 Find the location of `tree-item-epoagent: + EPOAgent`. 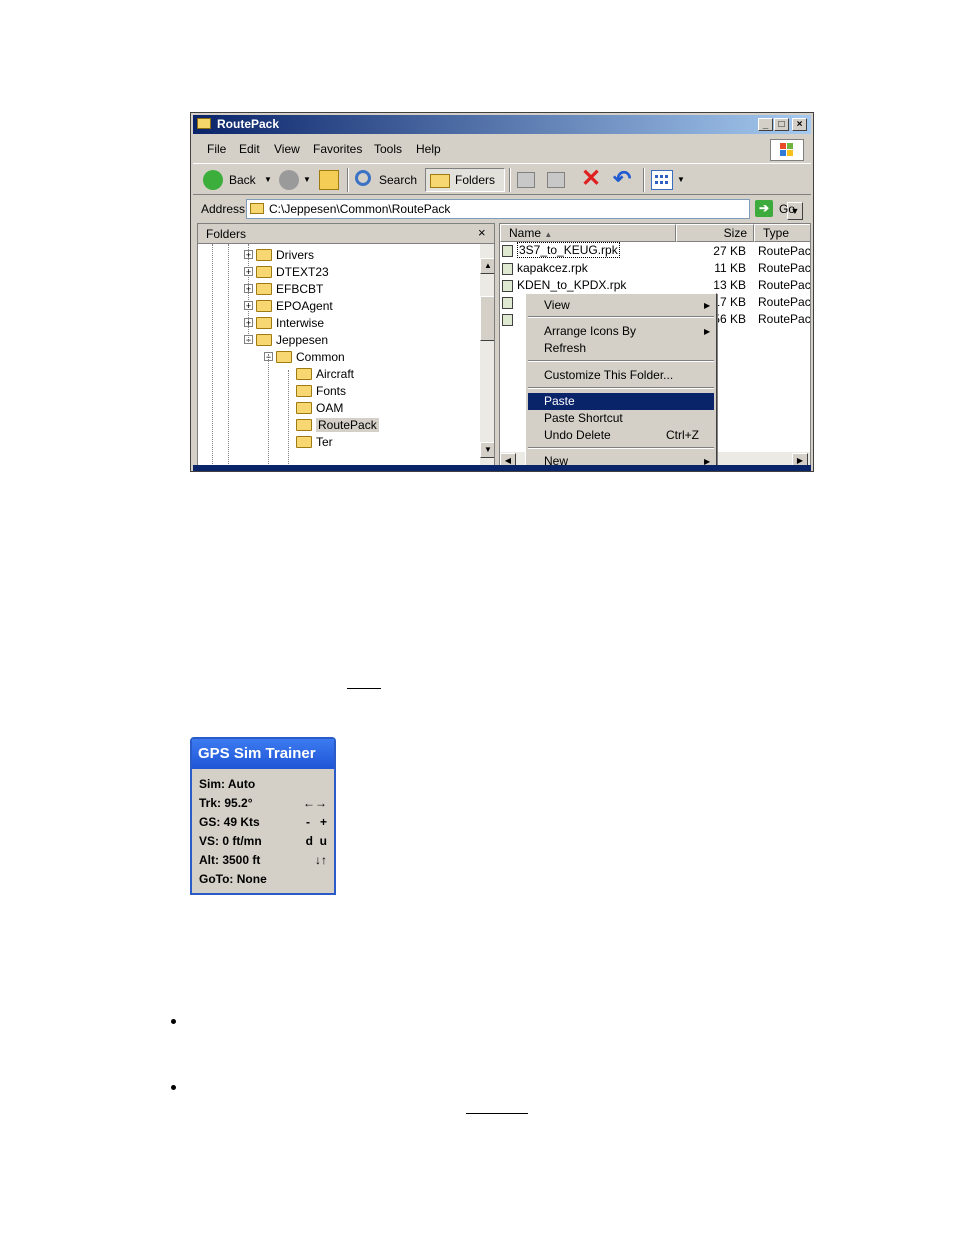

tree-item-epoagent: + EPOAgent is located at coordinates (288, 306).